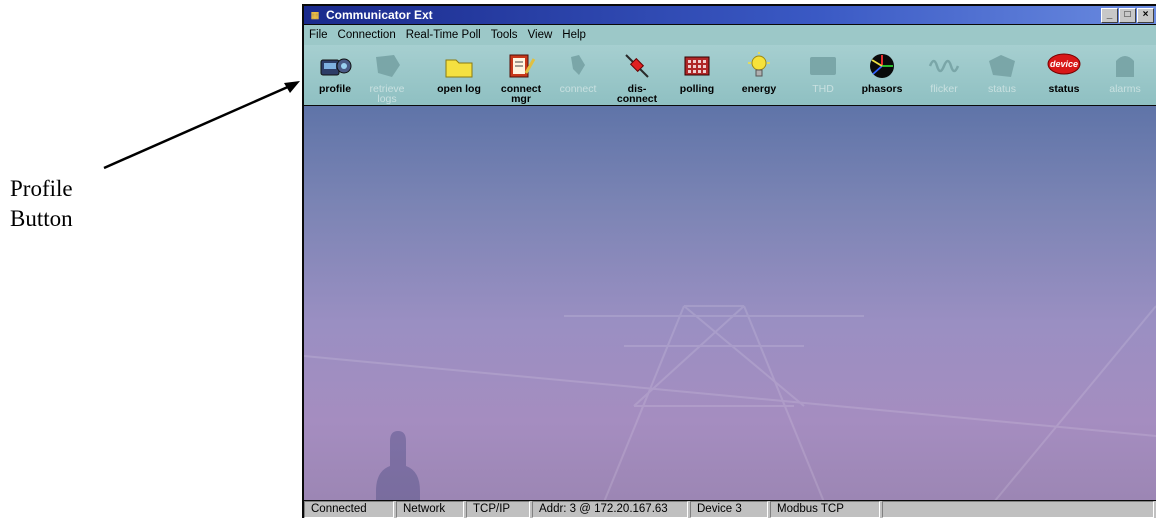  What do you see at coordinates (430, 509) in the screenshot?
I see `status-network: Network` at bounding box center [430, 509].